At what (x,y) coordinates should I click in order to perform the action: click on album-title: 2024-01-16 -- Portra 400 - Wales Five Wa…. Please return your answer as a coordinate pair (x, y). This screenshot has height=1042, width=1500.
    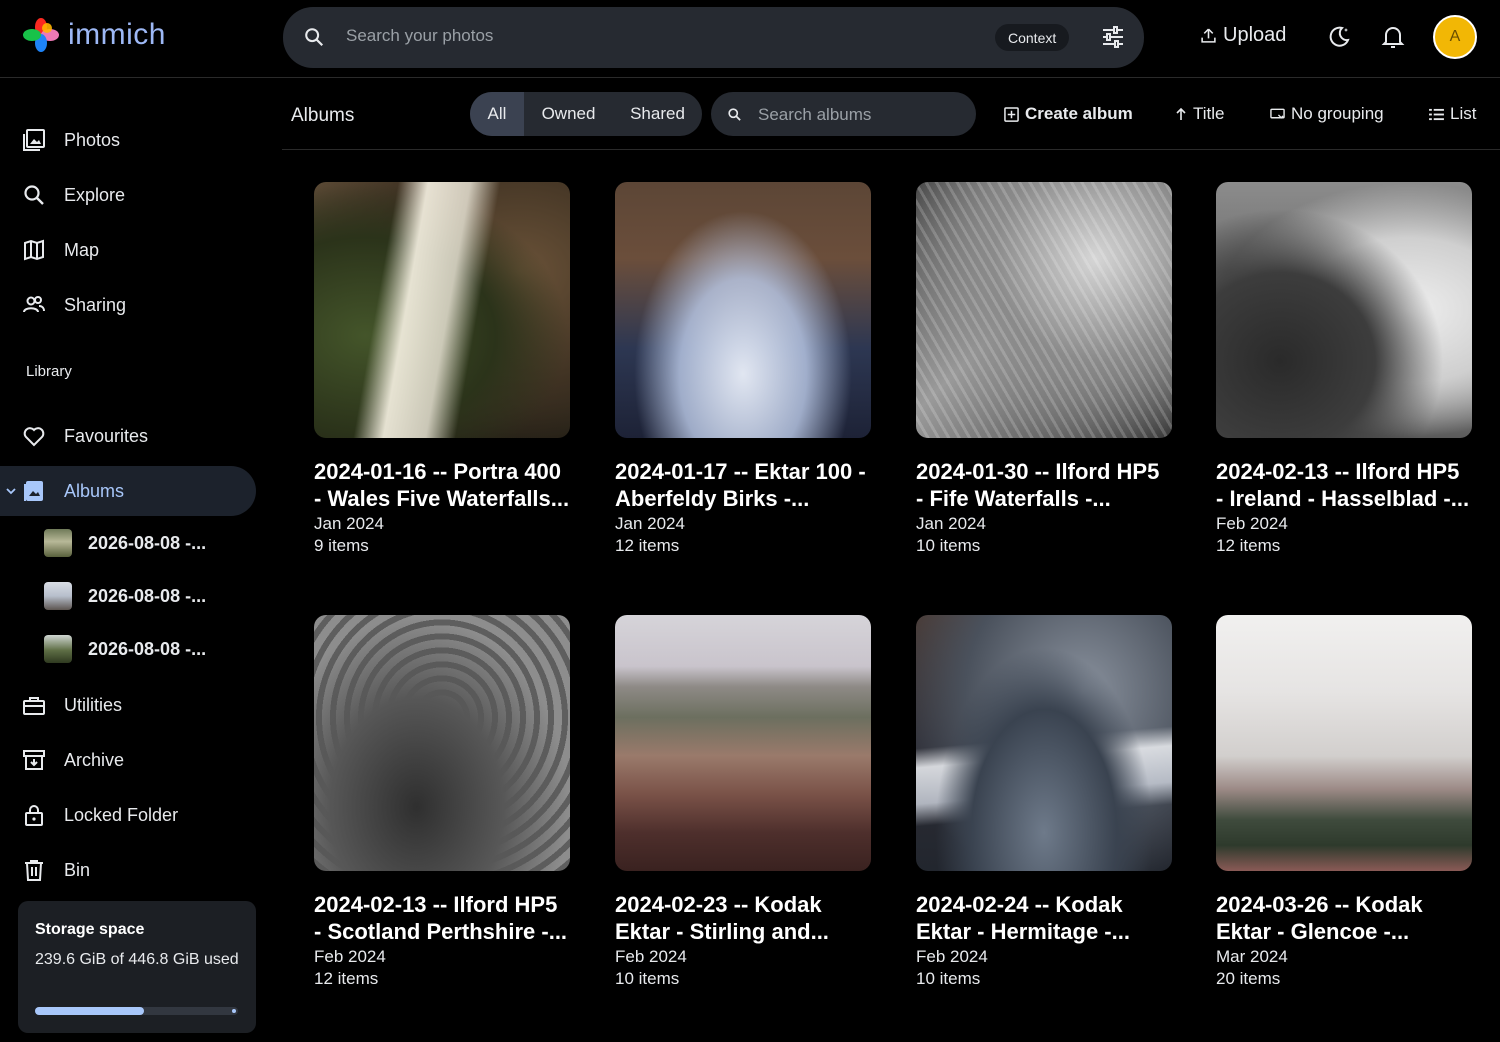
    Looking at the image, I should click on (442, 485).